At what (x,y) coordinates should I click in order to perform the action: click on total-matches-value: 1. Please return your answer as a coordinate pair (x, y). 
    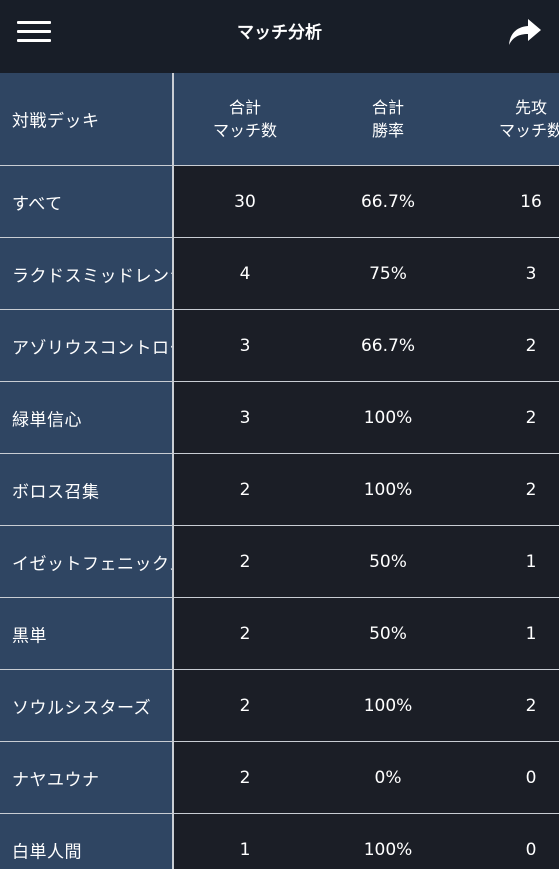
    Looking at the image, I should click on (245, 849).